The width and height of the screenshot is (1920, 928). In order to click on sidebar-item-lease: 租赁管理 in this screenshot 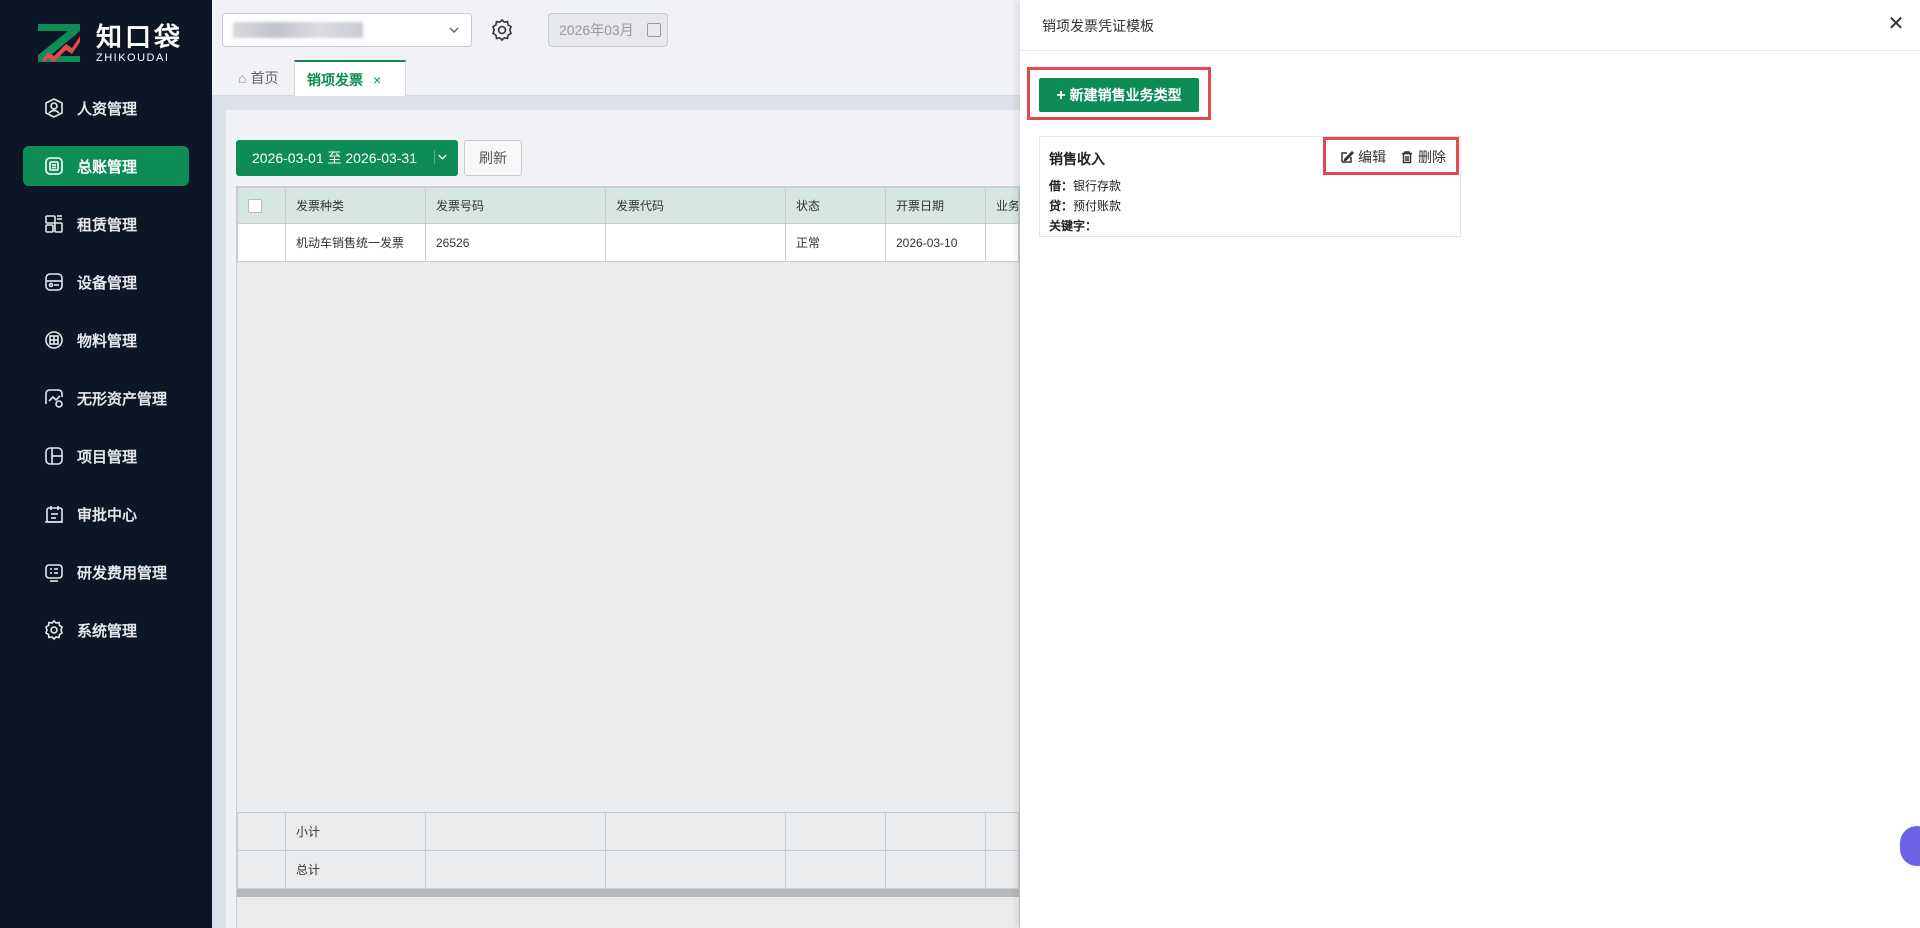, I will do `click(106, 224)`.